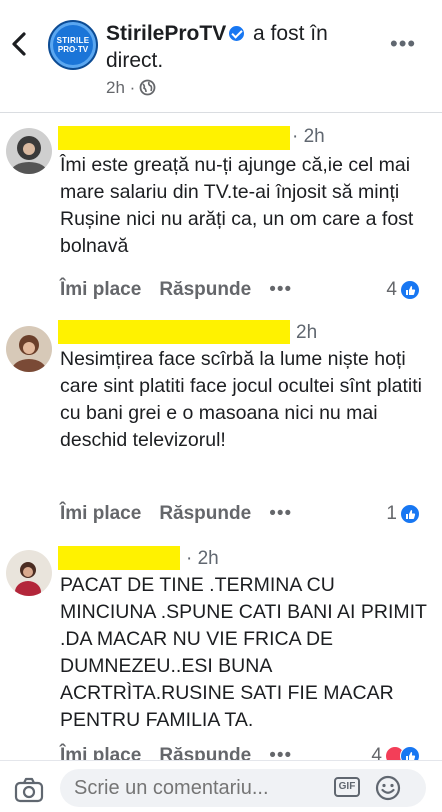 Image resolution: width=442 pixels, height=812 pixels. I want to click on logo-text-line1: STIRILE, so click(73, 40).